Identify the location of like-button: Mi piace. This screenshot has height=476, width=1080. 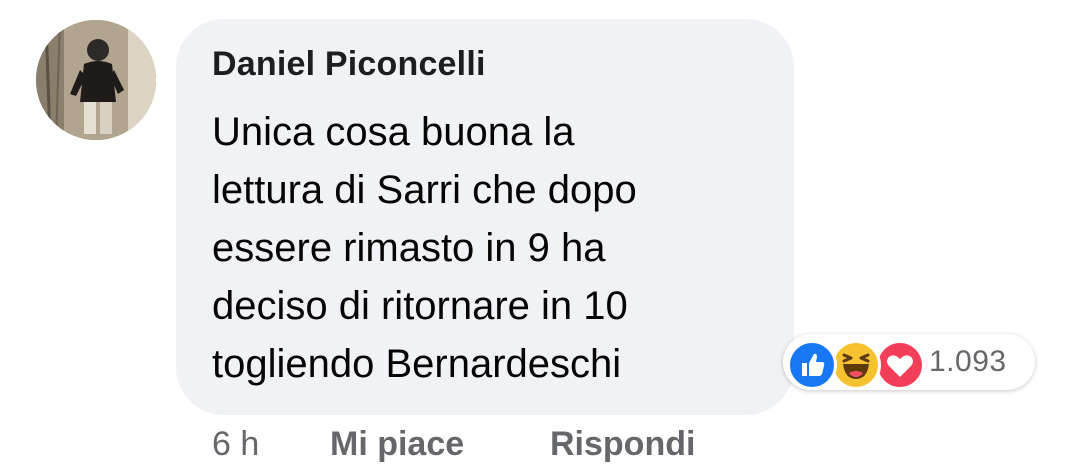
(397, 444).